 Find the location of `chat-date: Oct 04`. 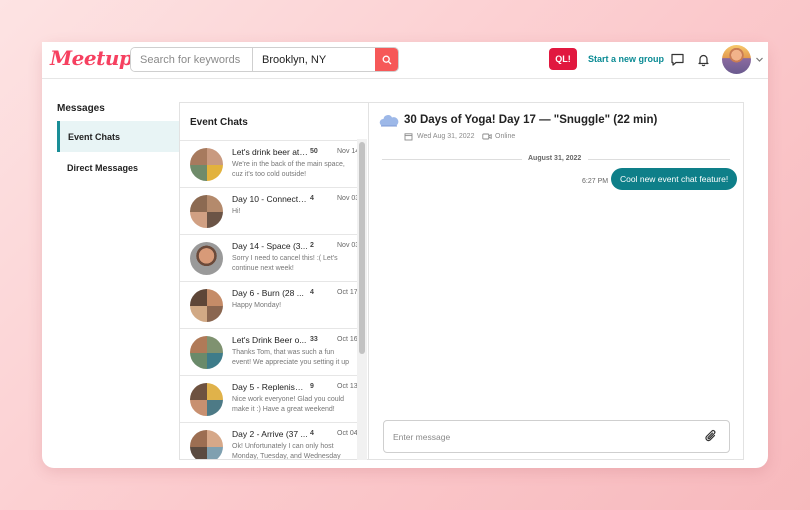

chat-date: Oct 04 is located at coordinates (347, 433).